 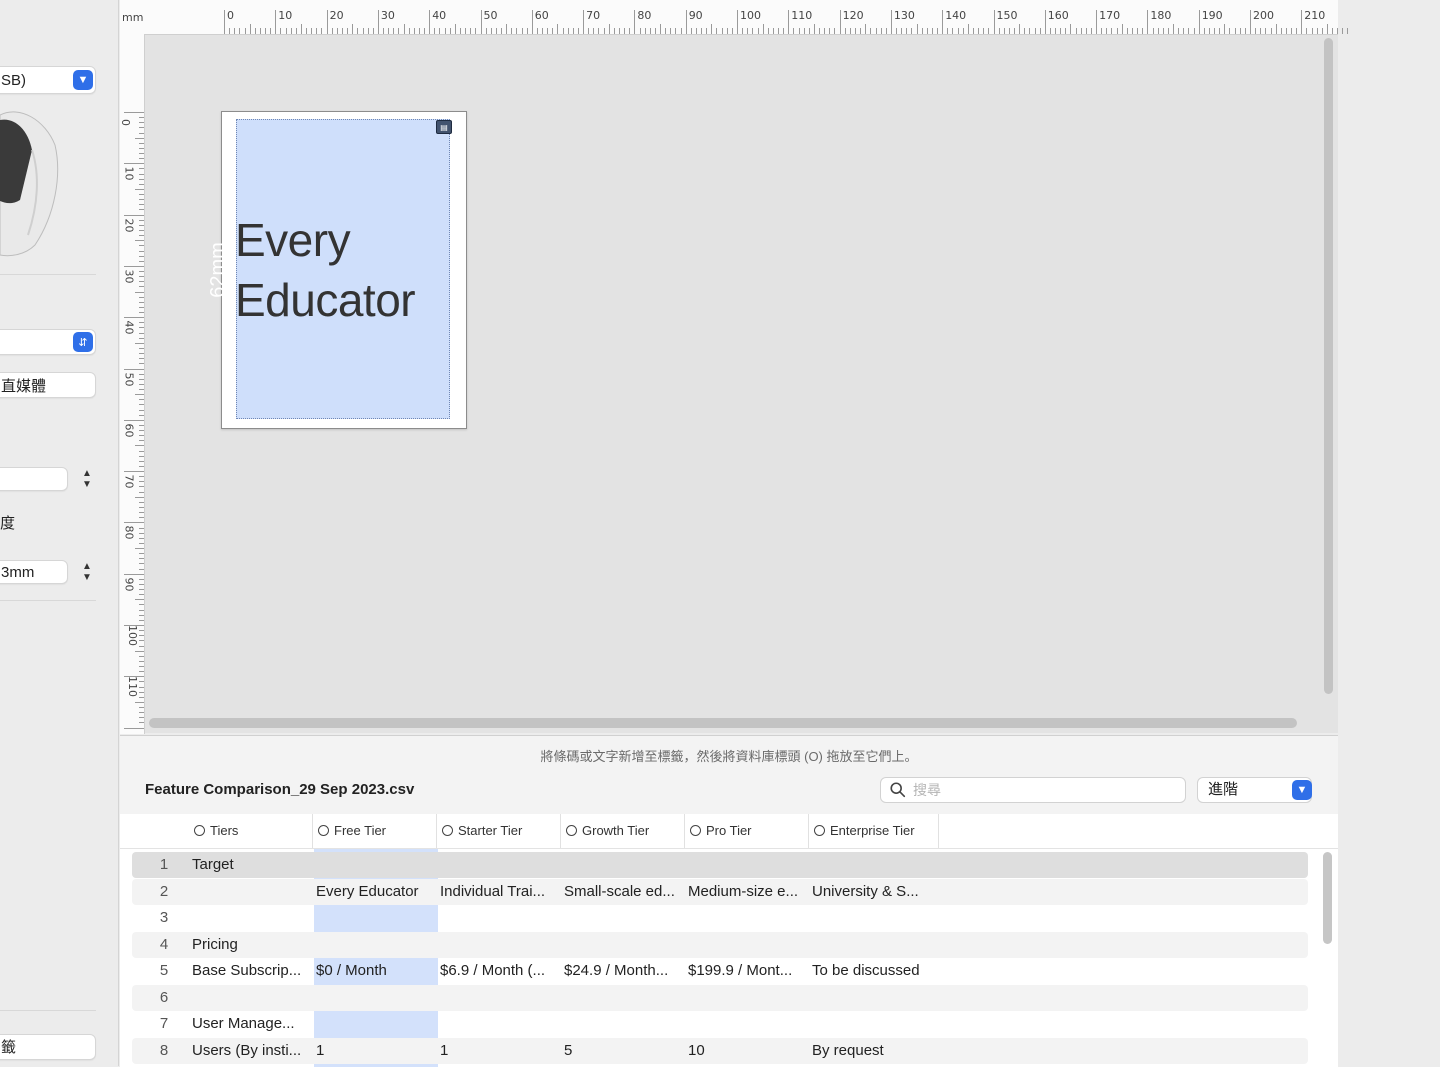 I want to click on length-field: 3mm, so click(x=34, y=572).